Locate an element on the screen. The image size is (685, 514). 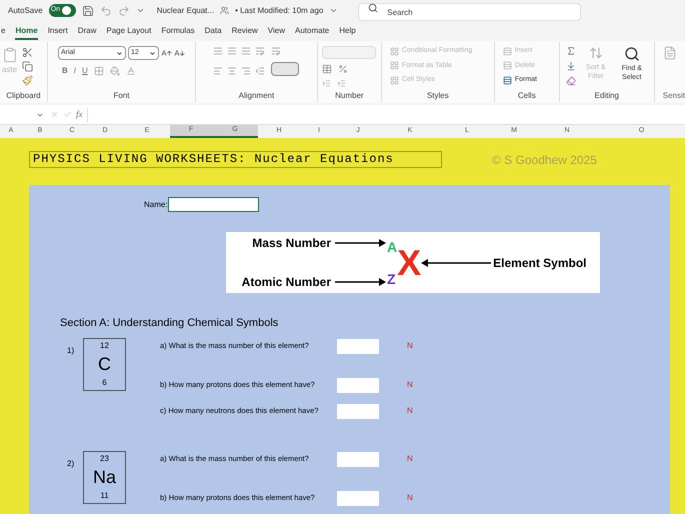
align-left-icon is located at coordinates (218, 71).